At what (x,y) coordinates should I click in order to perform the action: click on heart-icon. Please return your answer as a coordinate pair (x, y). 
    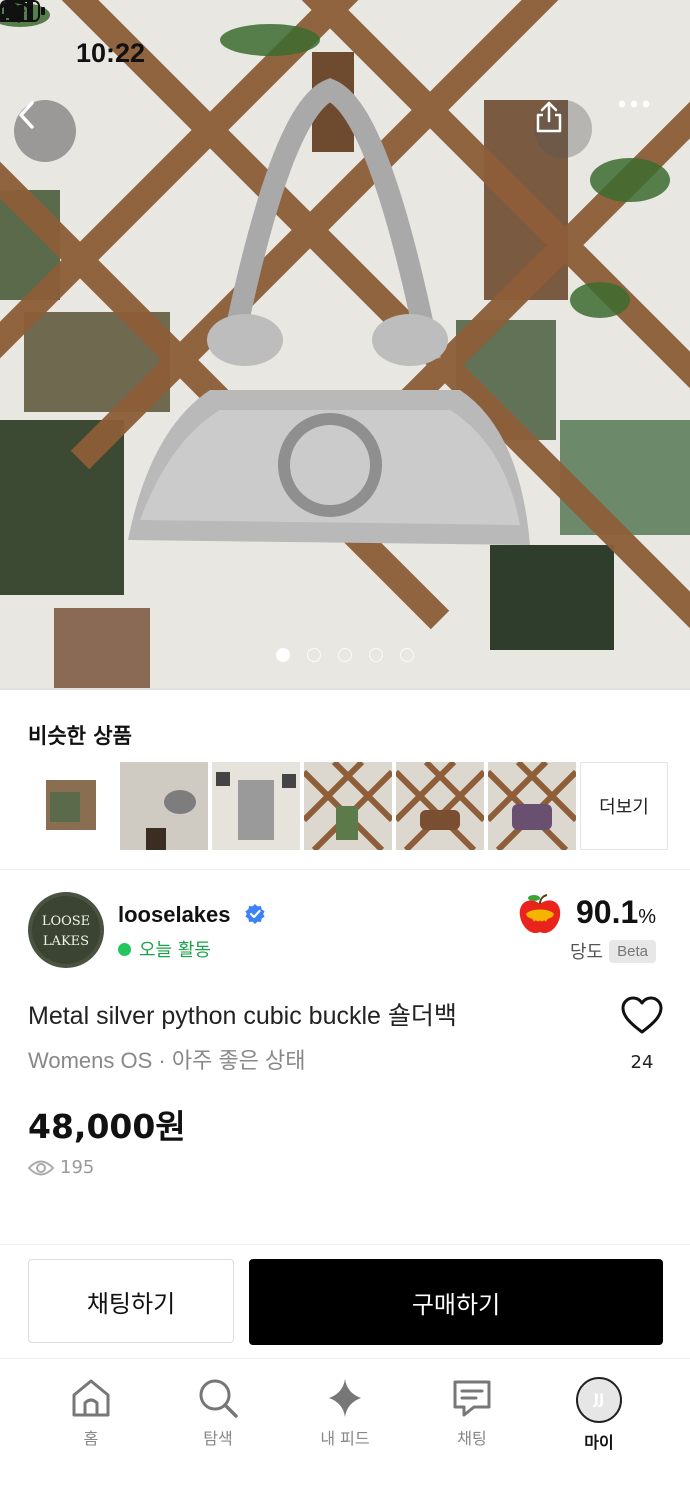
    Looking at the image, I should click on (642, 1015).